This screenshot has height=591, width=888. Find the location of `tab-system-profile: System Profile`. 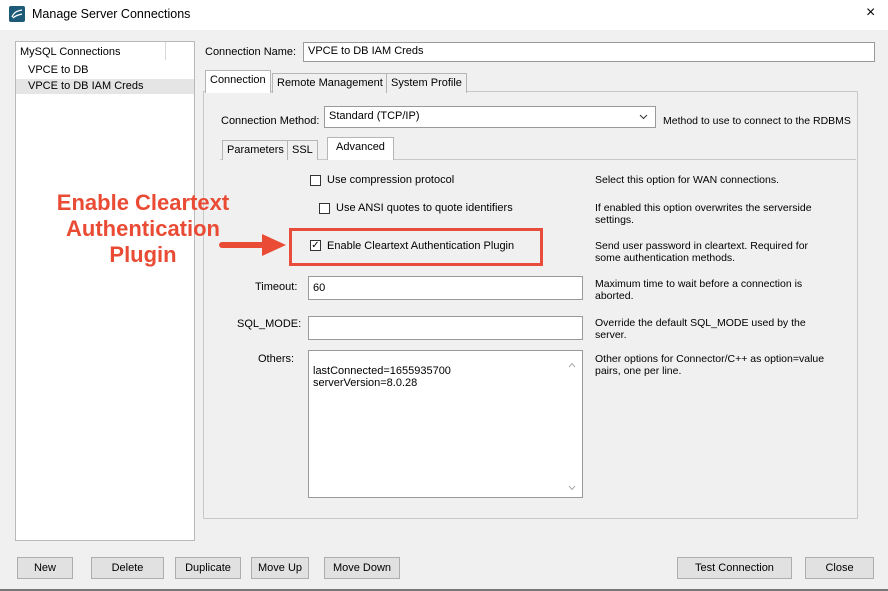

tab-system-profile: System Profile is located at coordinates (426, 83).